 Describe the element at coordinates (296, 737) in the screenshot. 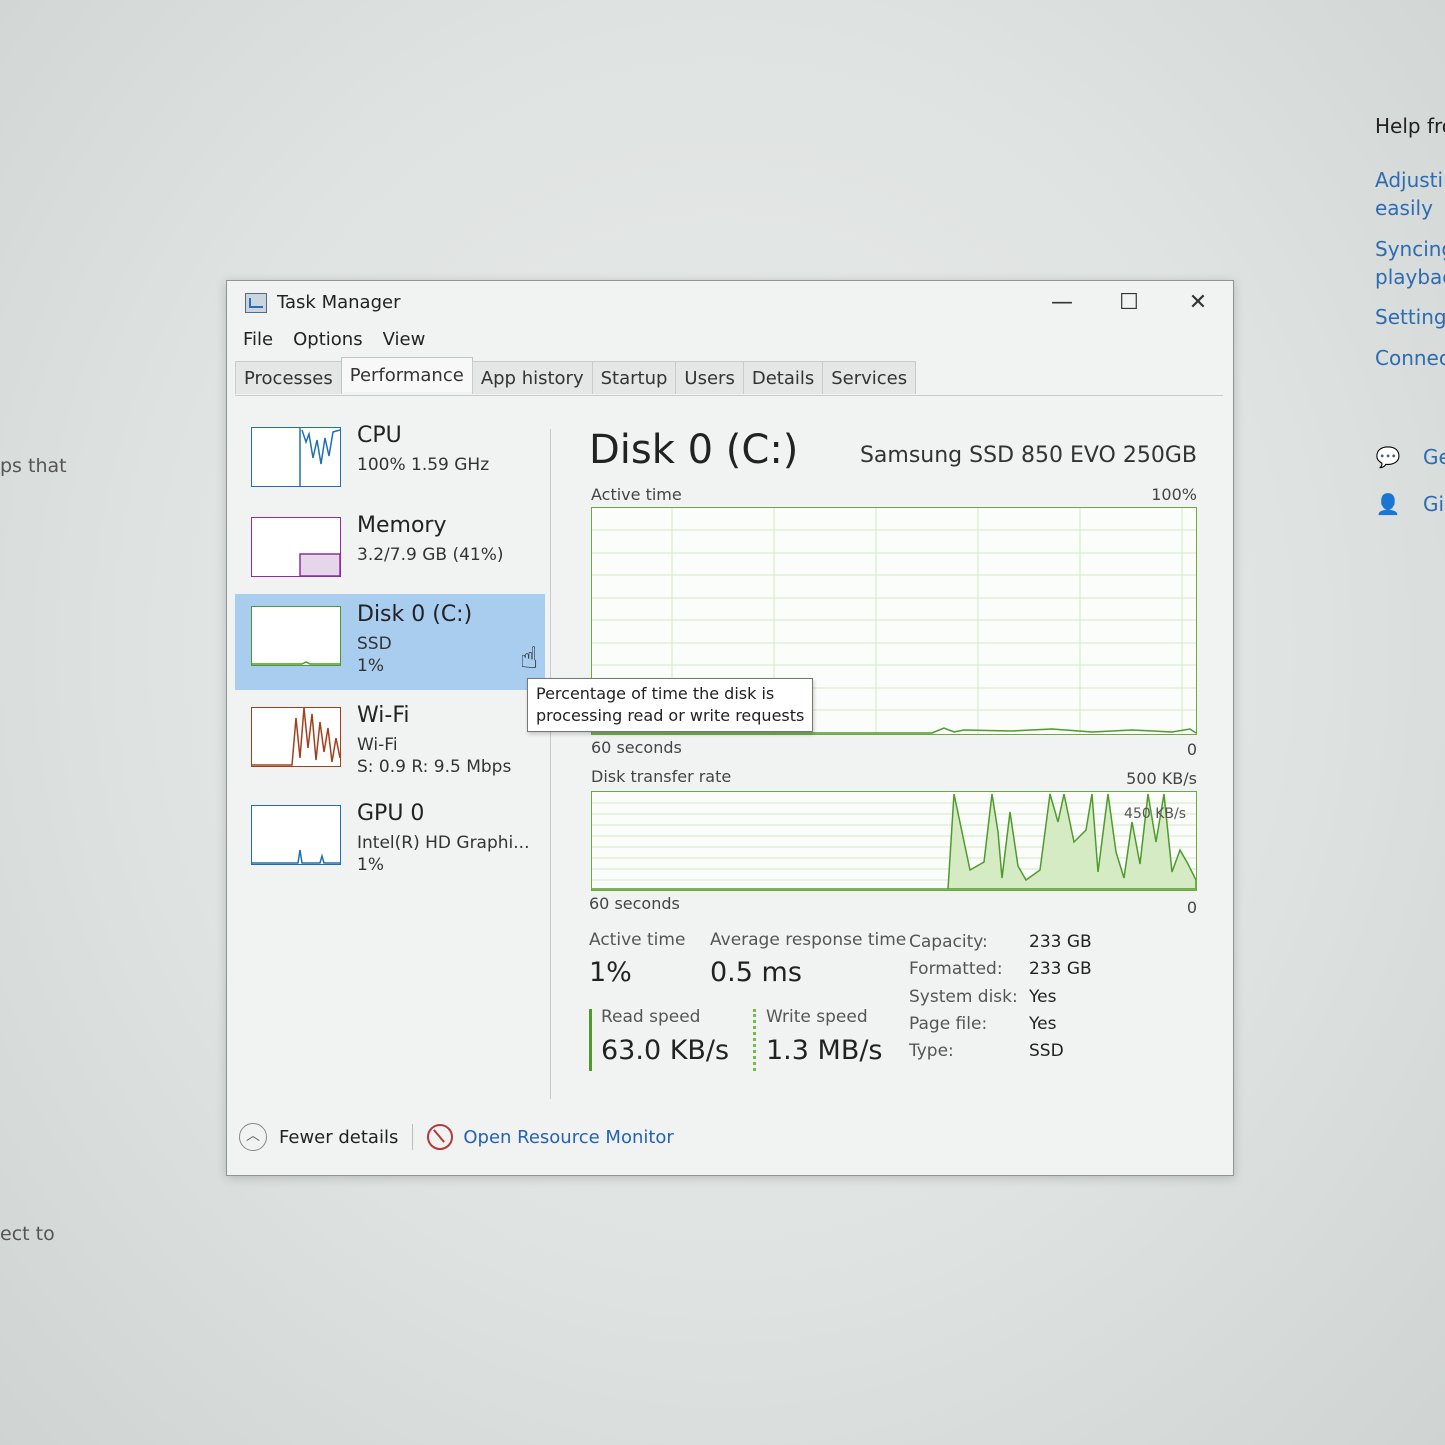

I see `wifi-thumbnail-graph` at that location.